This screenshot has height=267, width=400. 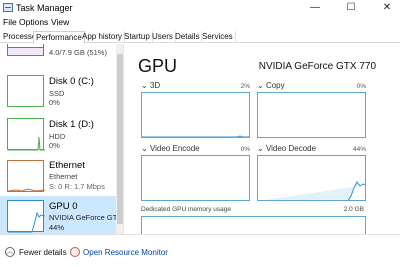 What do you see at coordinates (33, 22) in the screenshot?
I see `menu-options: Options` at bounding box center [33, 22].